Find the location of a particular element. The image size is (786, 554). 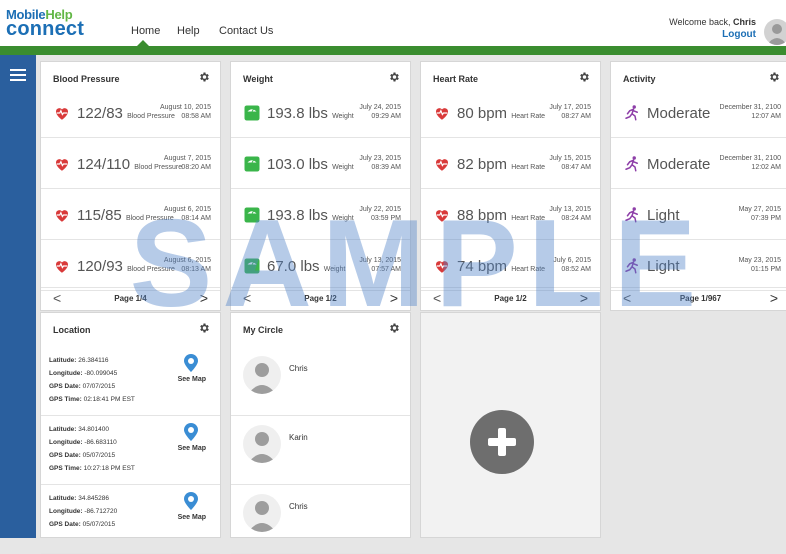

reading-time: 12:02 AM is located at coordinates (766, 167).